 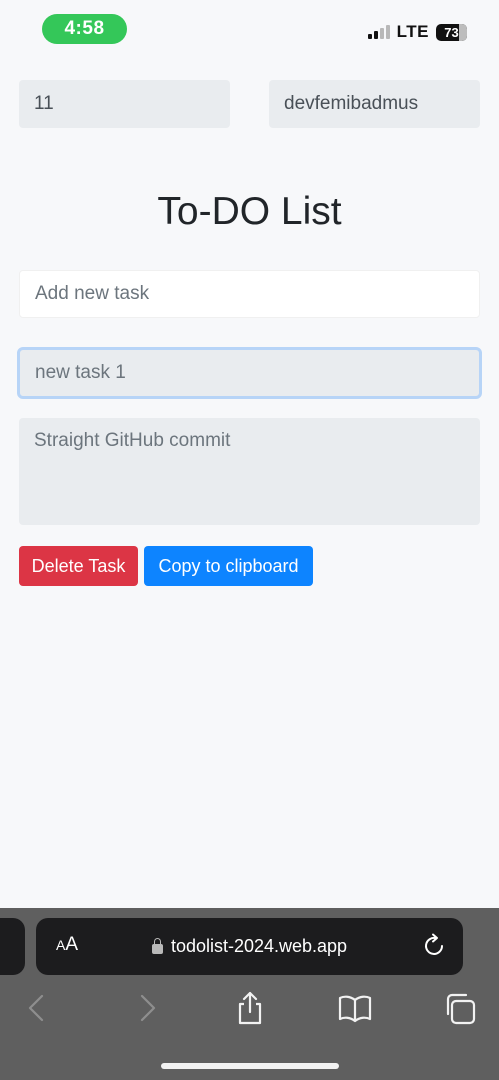 I want to click on battery-icon: 73, so click(x=451, y=32).